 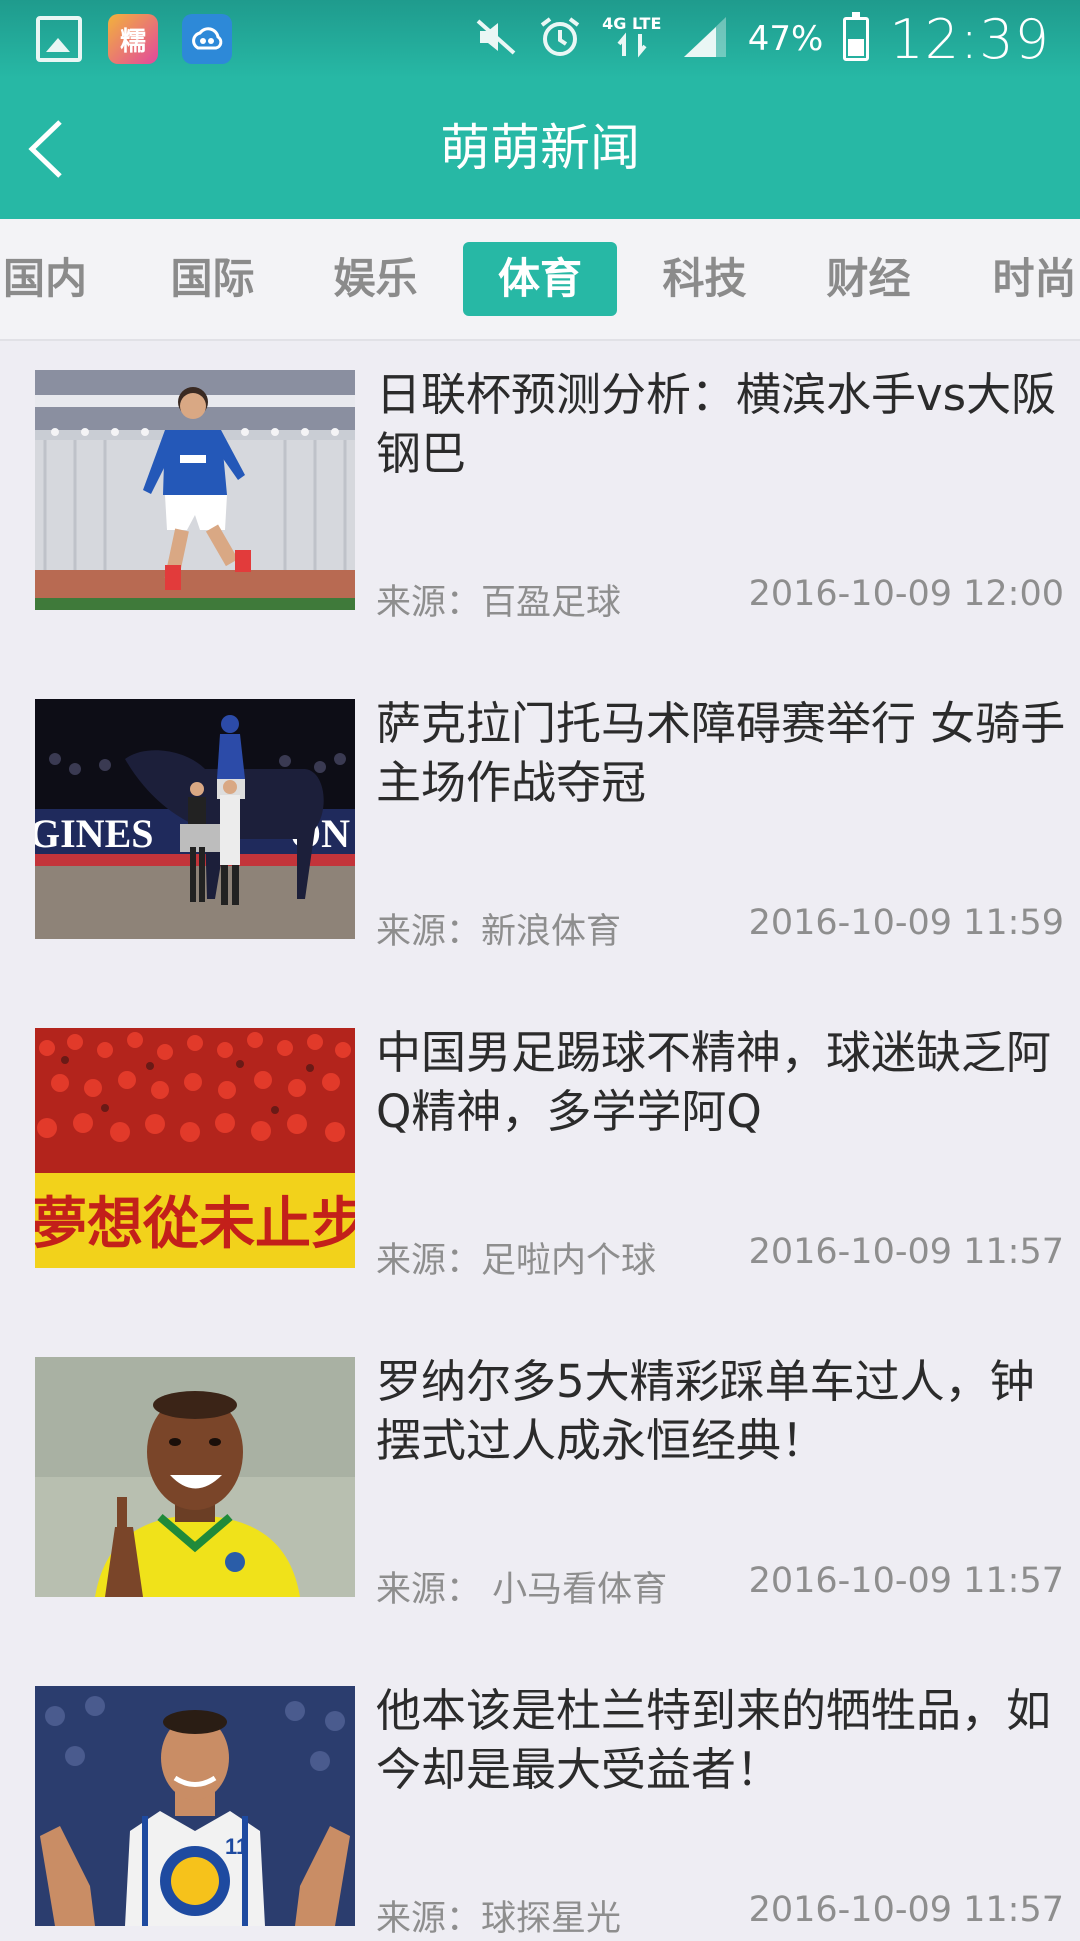 What do you see at coordinates (704, 279) in the screenshot?
I see `tab-tech: 科技` at bounding box center [704, 279].